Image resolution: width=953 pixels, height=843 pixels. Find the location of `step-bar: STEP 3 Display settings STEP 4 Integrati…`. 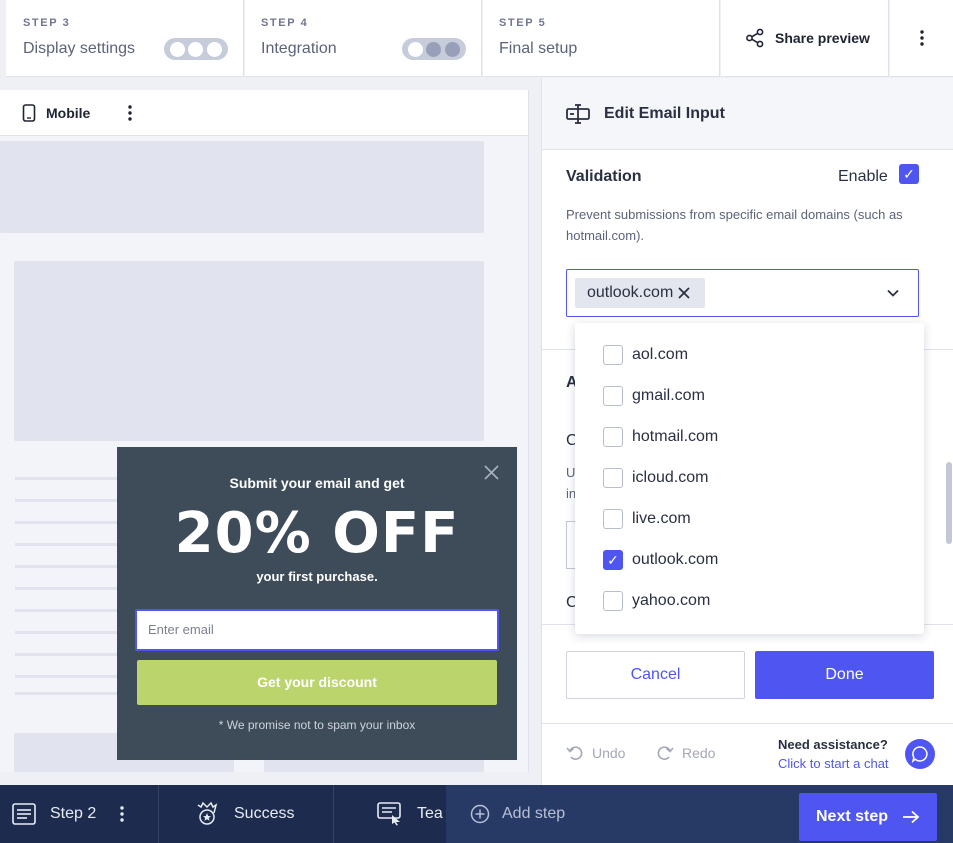

step-bar: STEP 3 Display settings STEP 4 Integrati… is located at coordinates (476, 39).